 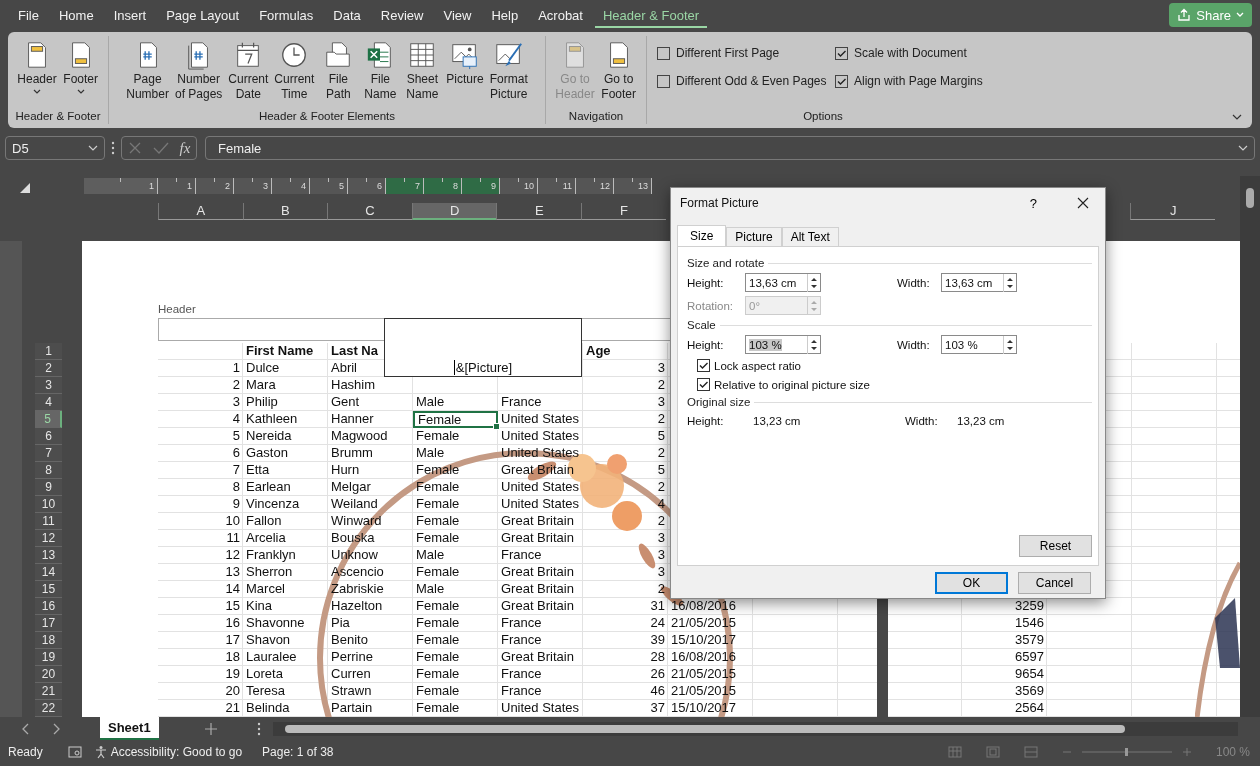 I want to click on section-heading: Original size, so click(x=719, y=402).